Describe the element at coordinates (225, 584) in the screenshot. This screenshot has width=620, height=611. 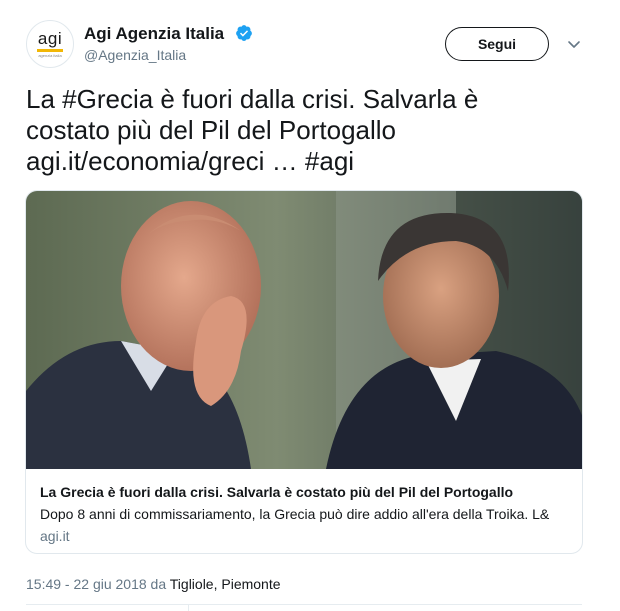
I see `location-link: Tigliole, Piemonte` at that location.